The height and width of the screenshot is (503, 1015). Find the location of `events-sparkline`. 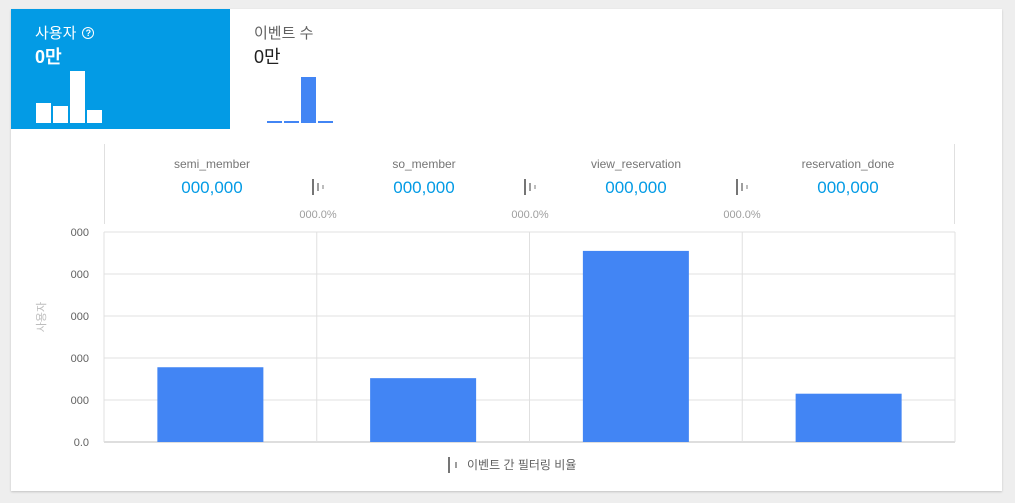

events-sparkline is located at coordinates (302, 97).